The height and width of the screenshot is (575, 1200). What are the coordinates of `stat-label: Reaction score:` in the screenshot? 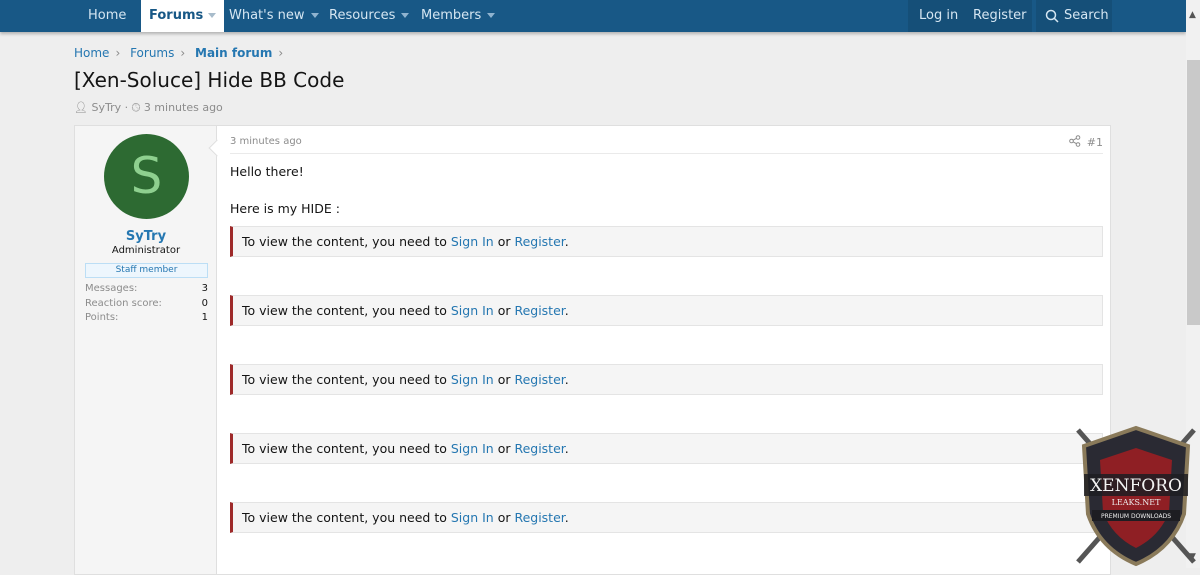 It's located at (123, 303).